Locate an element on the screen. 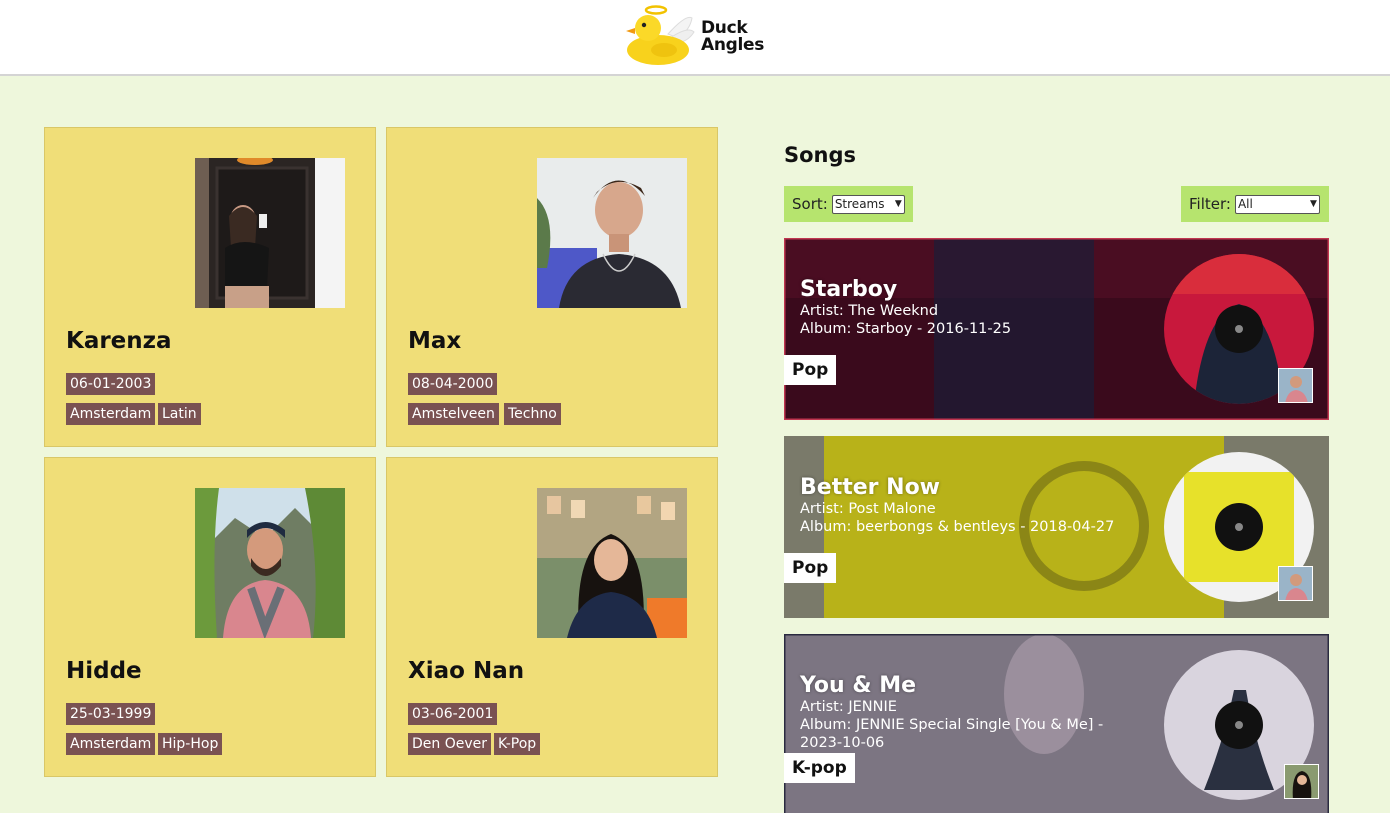 The width and height of the screenshot is (1390, 813). filter-label: Filter: is located at coordinates (1210, 204).